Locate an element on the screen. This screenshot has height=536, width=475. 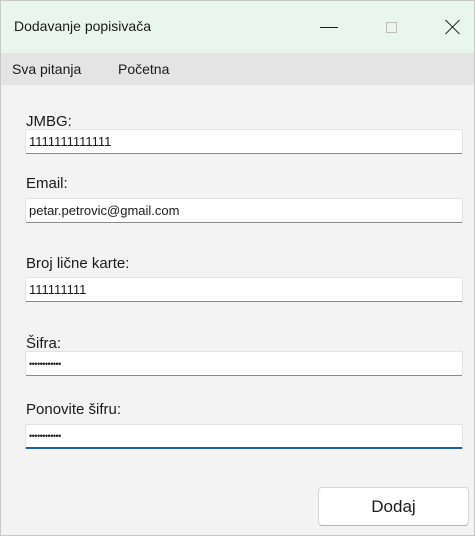
jmbg-label: JMBG: is located at coordinates (49, 121).